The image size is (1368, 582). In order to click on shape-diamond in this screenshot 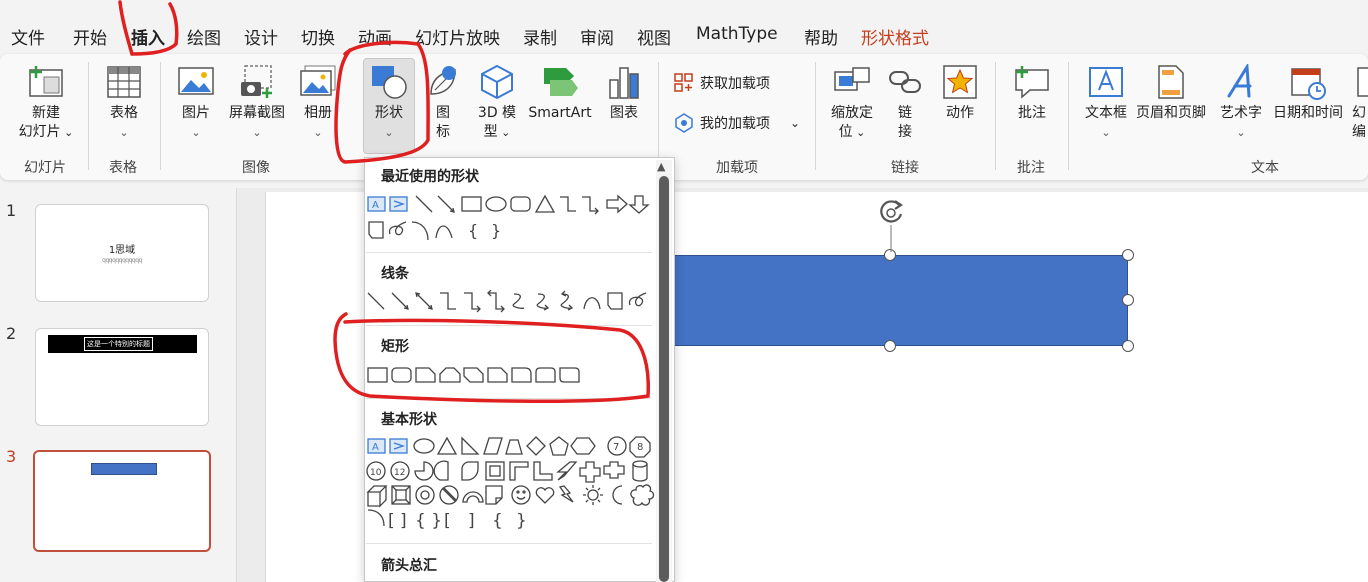, I will do `click(536, 446)`.